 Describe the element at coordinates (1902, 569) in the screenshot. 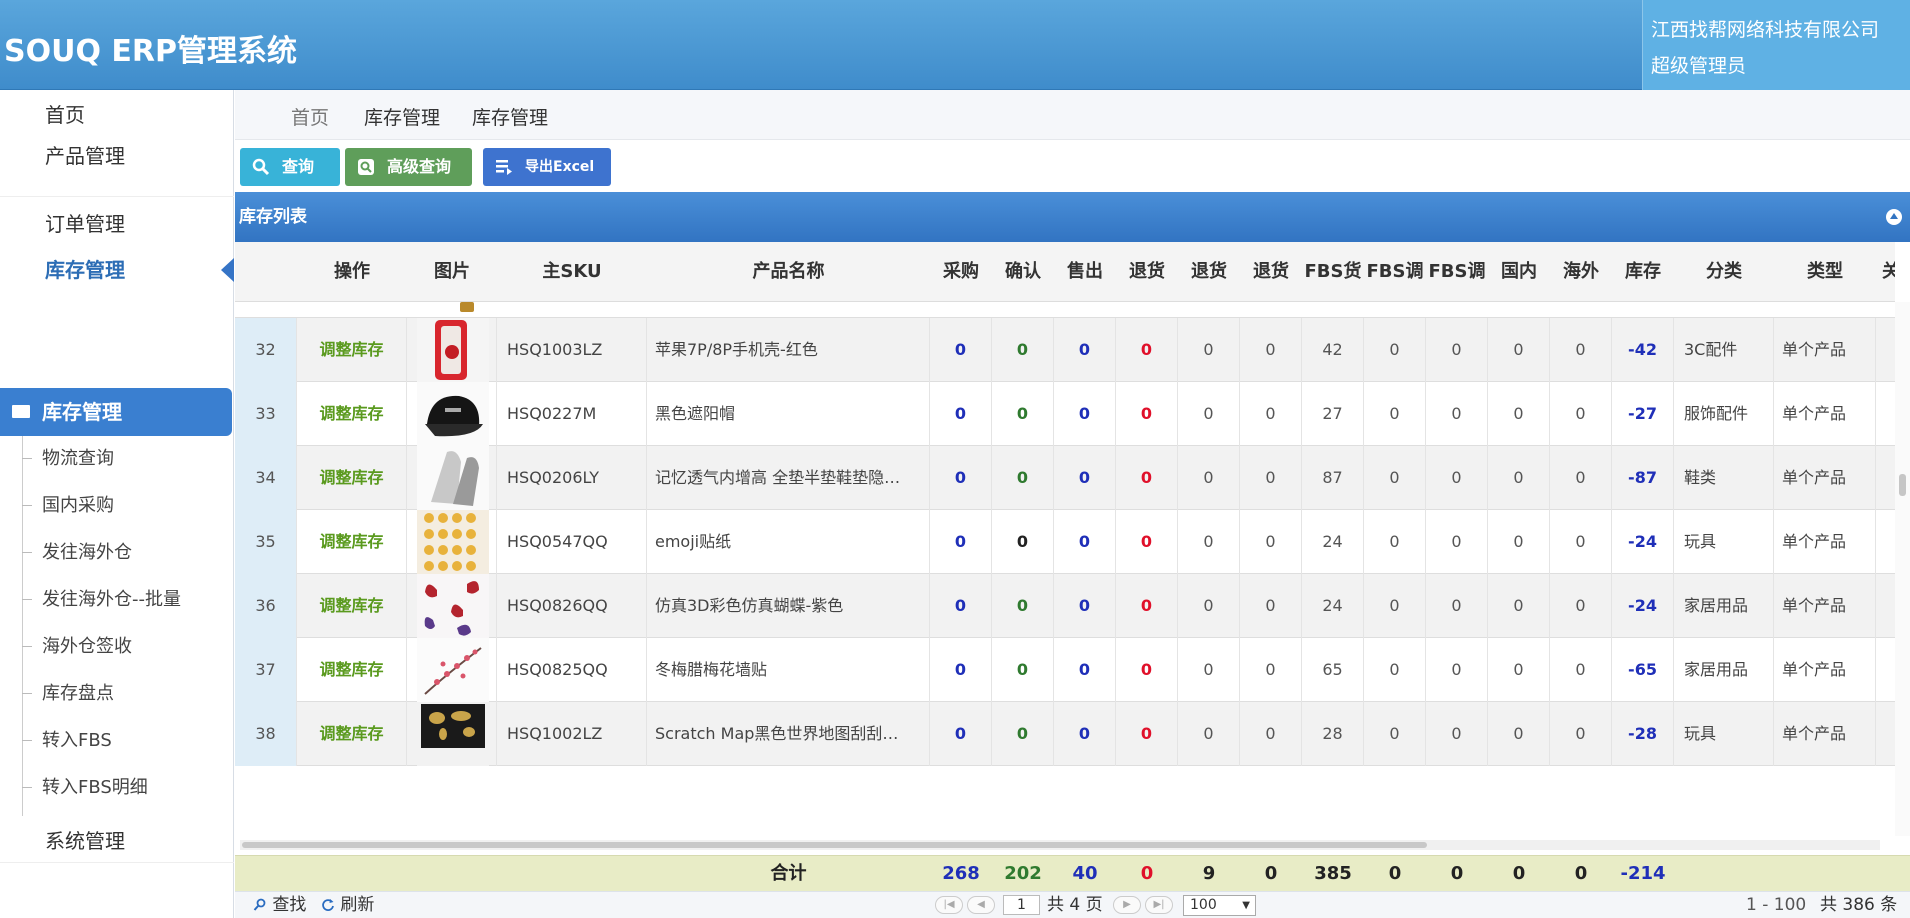

I see `vertical-scrollbar` at that location.